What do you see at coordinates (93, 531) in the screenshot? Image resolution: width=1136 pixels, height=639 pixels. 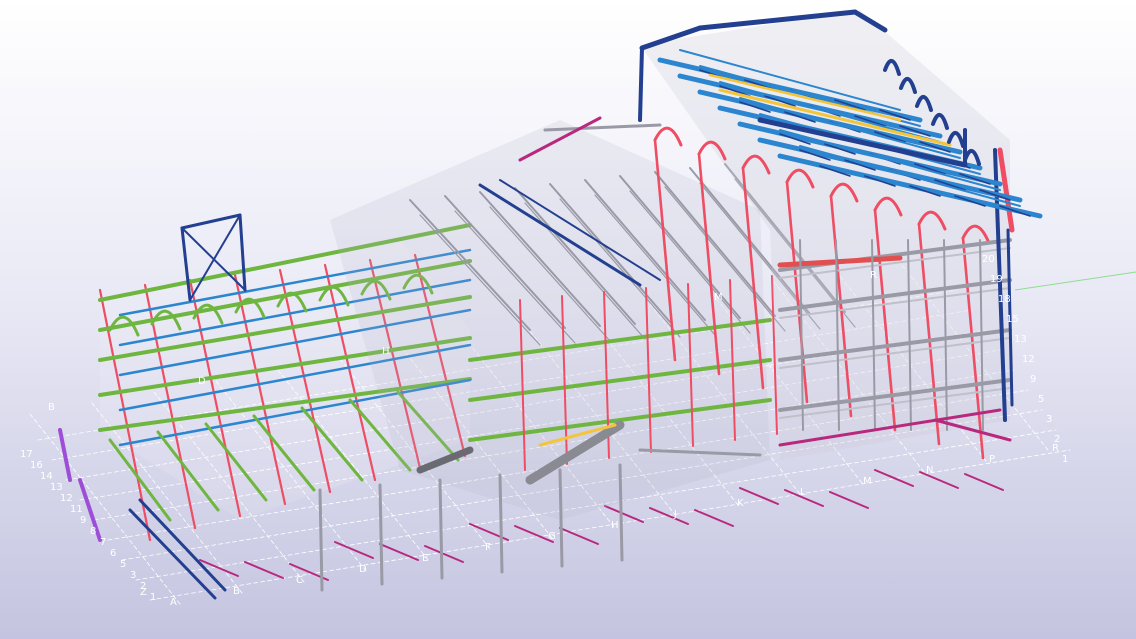 I see `grid-label-8: 8` at bounding box center [93, 531].